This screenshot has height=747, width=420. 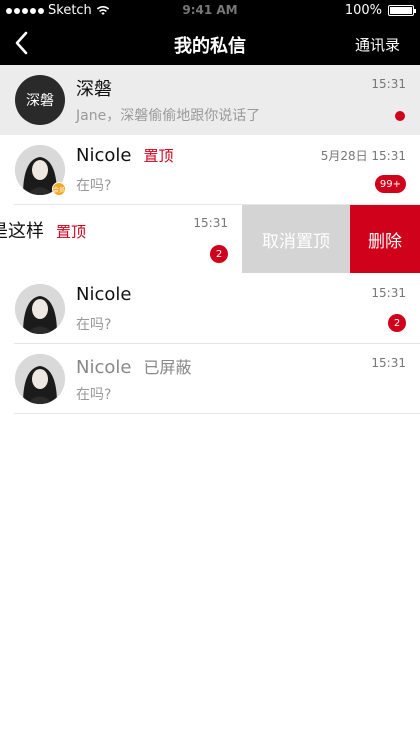 I want to click on contact-name: Nicole 置顶, so click(x=125, y=155).